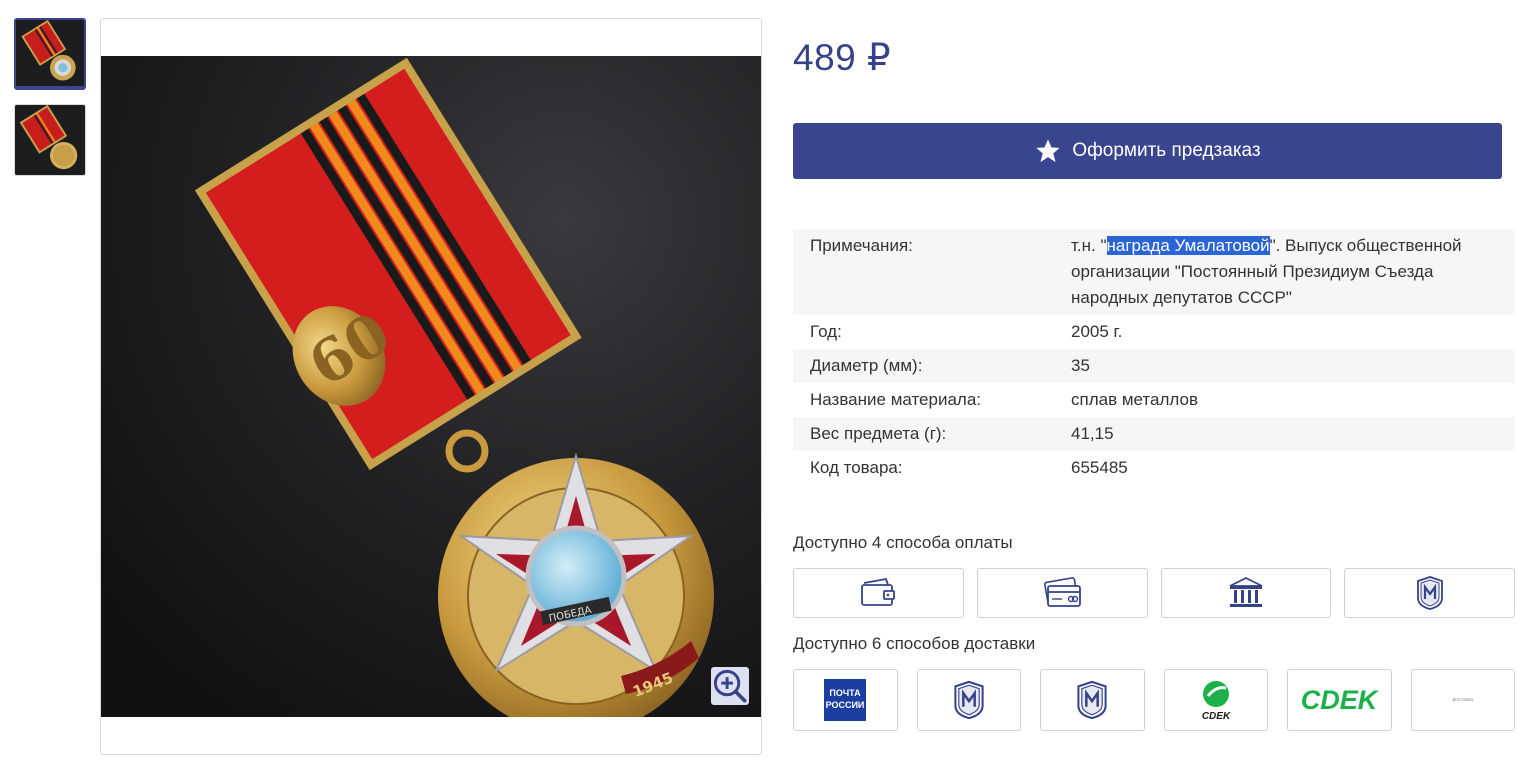  What do you see at coordinates (1092, 433) in the screenshot?
I see `spec-value: 41,15` at bounding box center [1092, 433].